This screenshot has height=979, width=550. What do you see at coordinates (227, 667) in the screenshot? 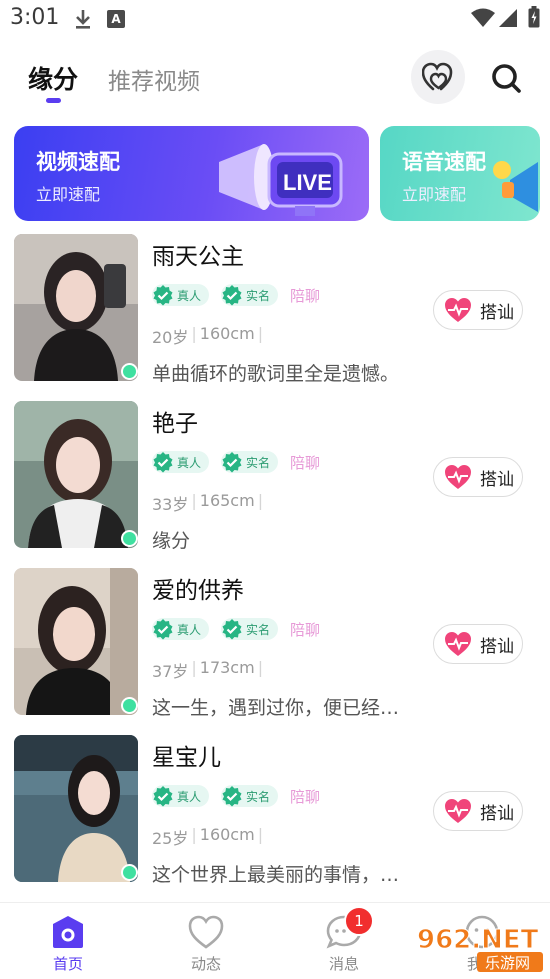
I see `user-height: 173cm` at bounding box center [227, 667].